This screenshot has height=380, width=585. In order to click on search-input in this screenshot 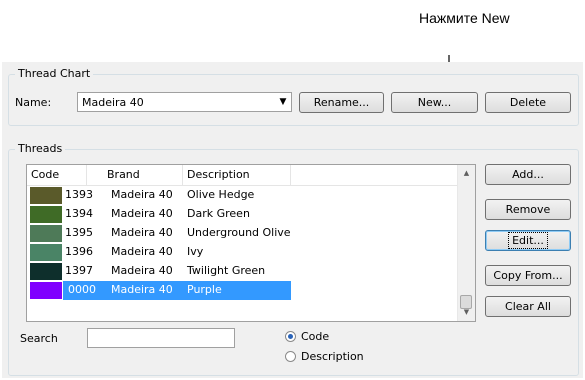, I will do `click(161, 338)`.